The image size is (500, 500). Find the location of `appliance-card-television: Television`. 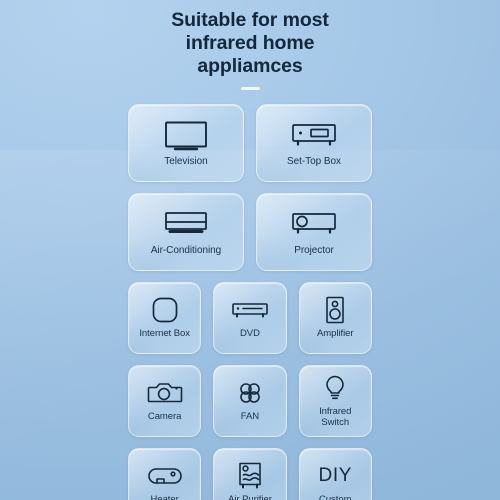

appliance-card-television: Television is located at coordinates (186, 142).